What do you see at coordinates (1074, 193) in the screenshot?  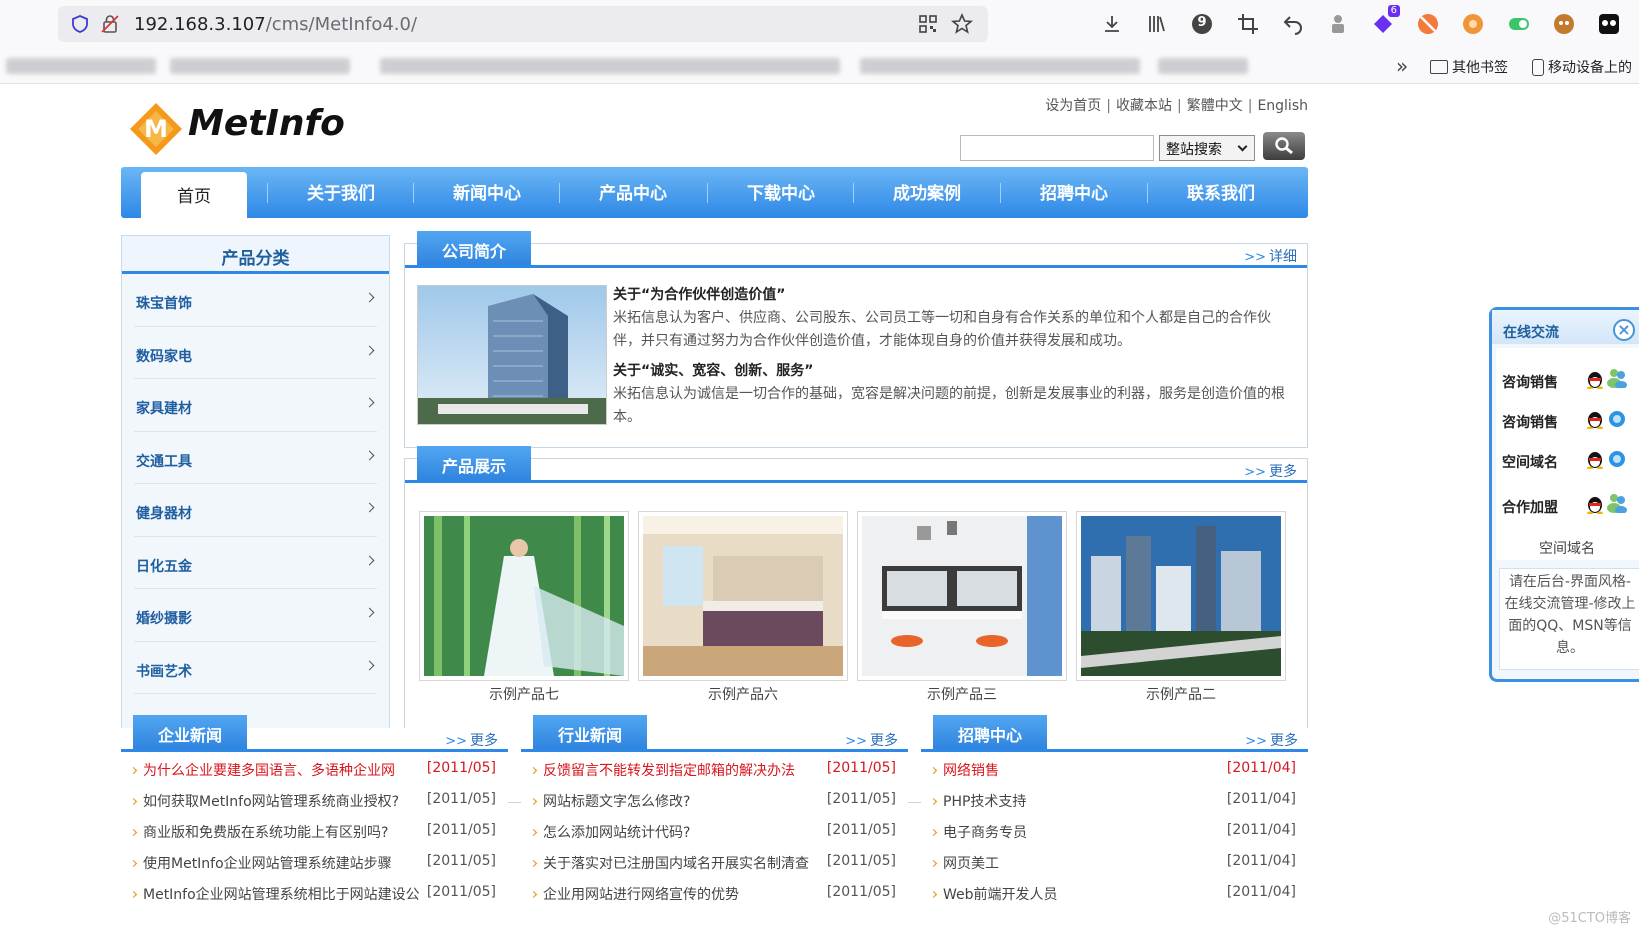 I see `nav-jobs: 招聘中心` at bounding box center [1074, 193].